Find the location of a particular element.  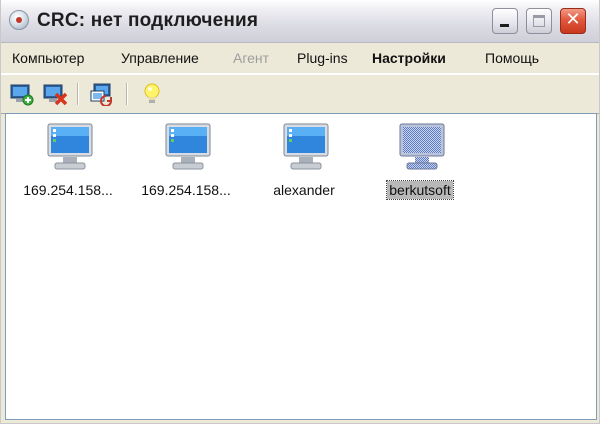

connect-computer-icon is located at coordinates (22, 95).